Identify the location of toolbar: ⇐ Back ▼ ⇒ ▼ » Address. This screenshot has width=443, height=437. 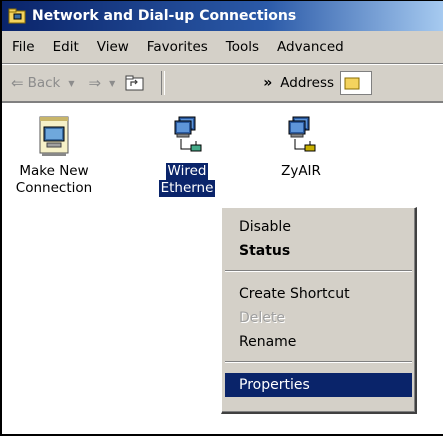
(222, 82).